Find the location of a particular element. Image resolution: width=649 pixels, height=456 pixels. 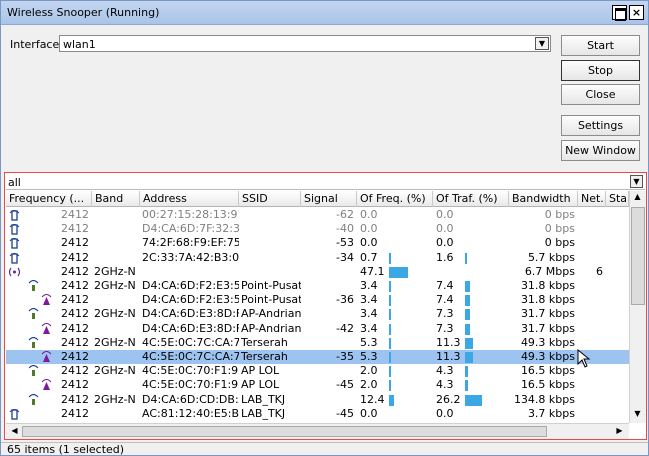

column-header: SSID is located at coordinates (270, 199).